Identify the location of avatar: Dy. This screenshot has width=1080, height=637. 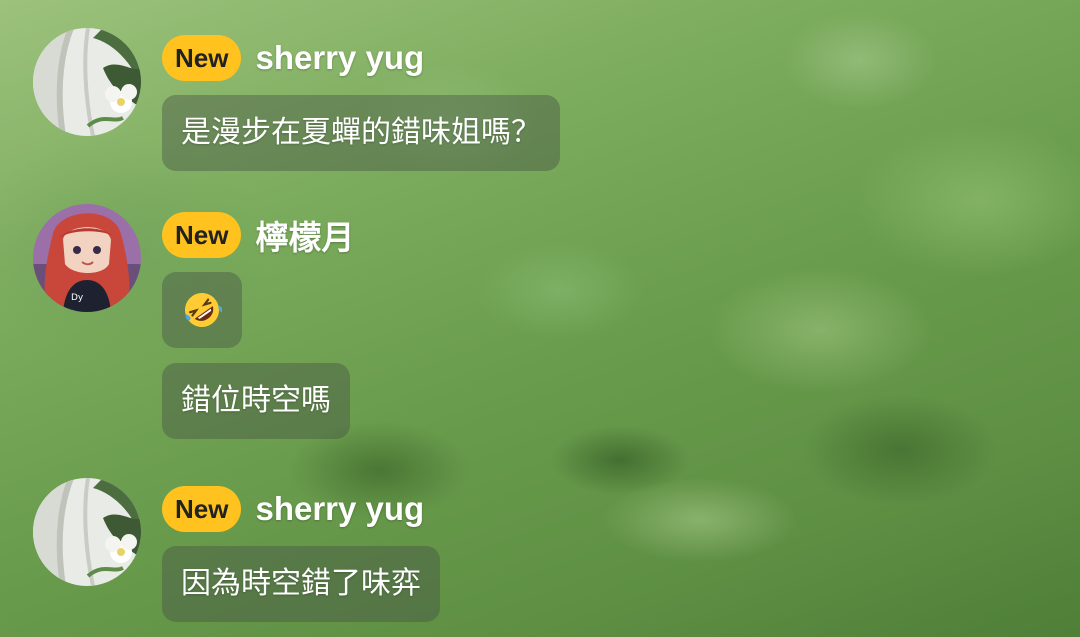
(87, 258).